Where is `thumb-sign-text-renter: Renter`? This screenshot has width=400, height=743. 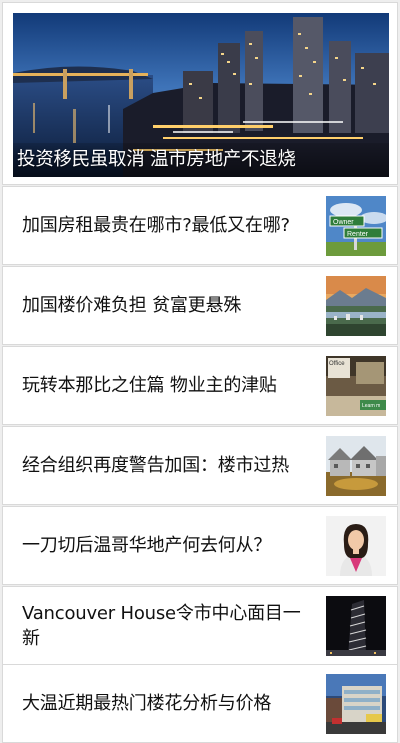 thumb-sign-text-renter: Renter is located at coordinates (358, 234).